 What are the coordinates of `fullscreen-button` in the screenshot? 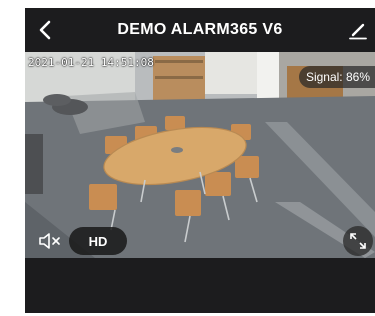 It's located at (358, 241).